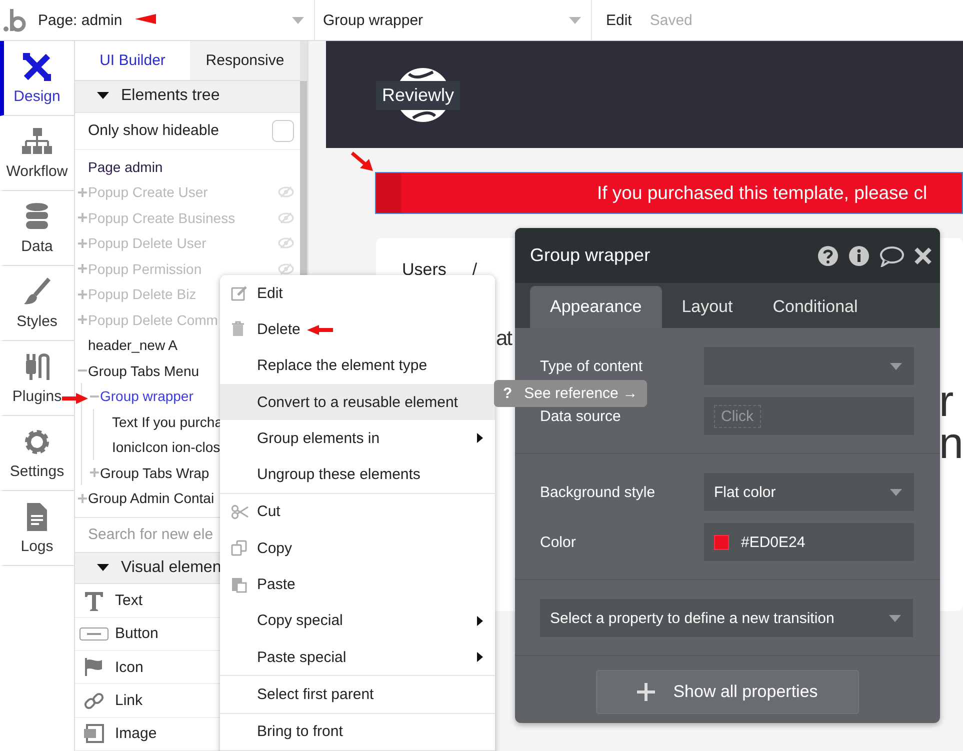 This screenshot has width=963, height=751. I want to click on heading-fragment: r, so click(946, 402).